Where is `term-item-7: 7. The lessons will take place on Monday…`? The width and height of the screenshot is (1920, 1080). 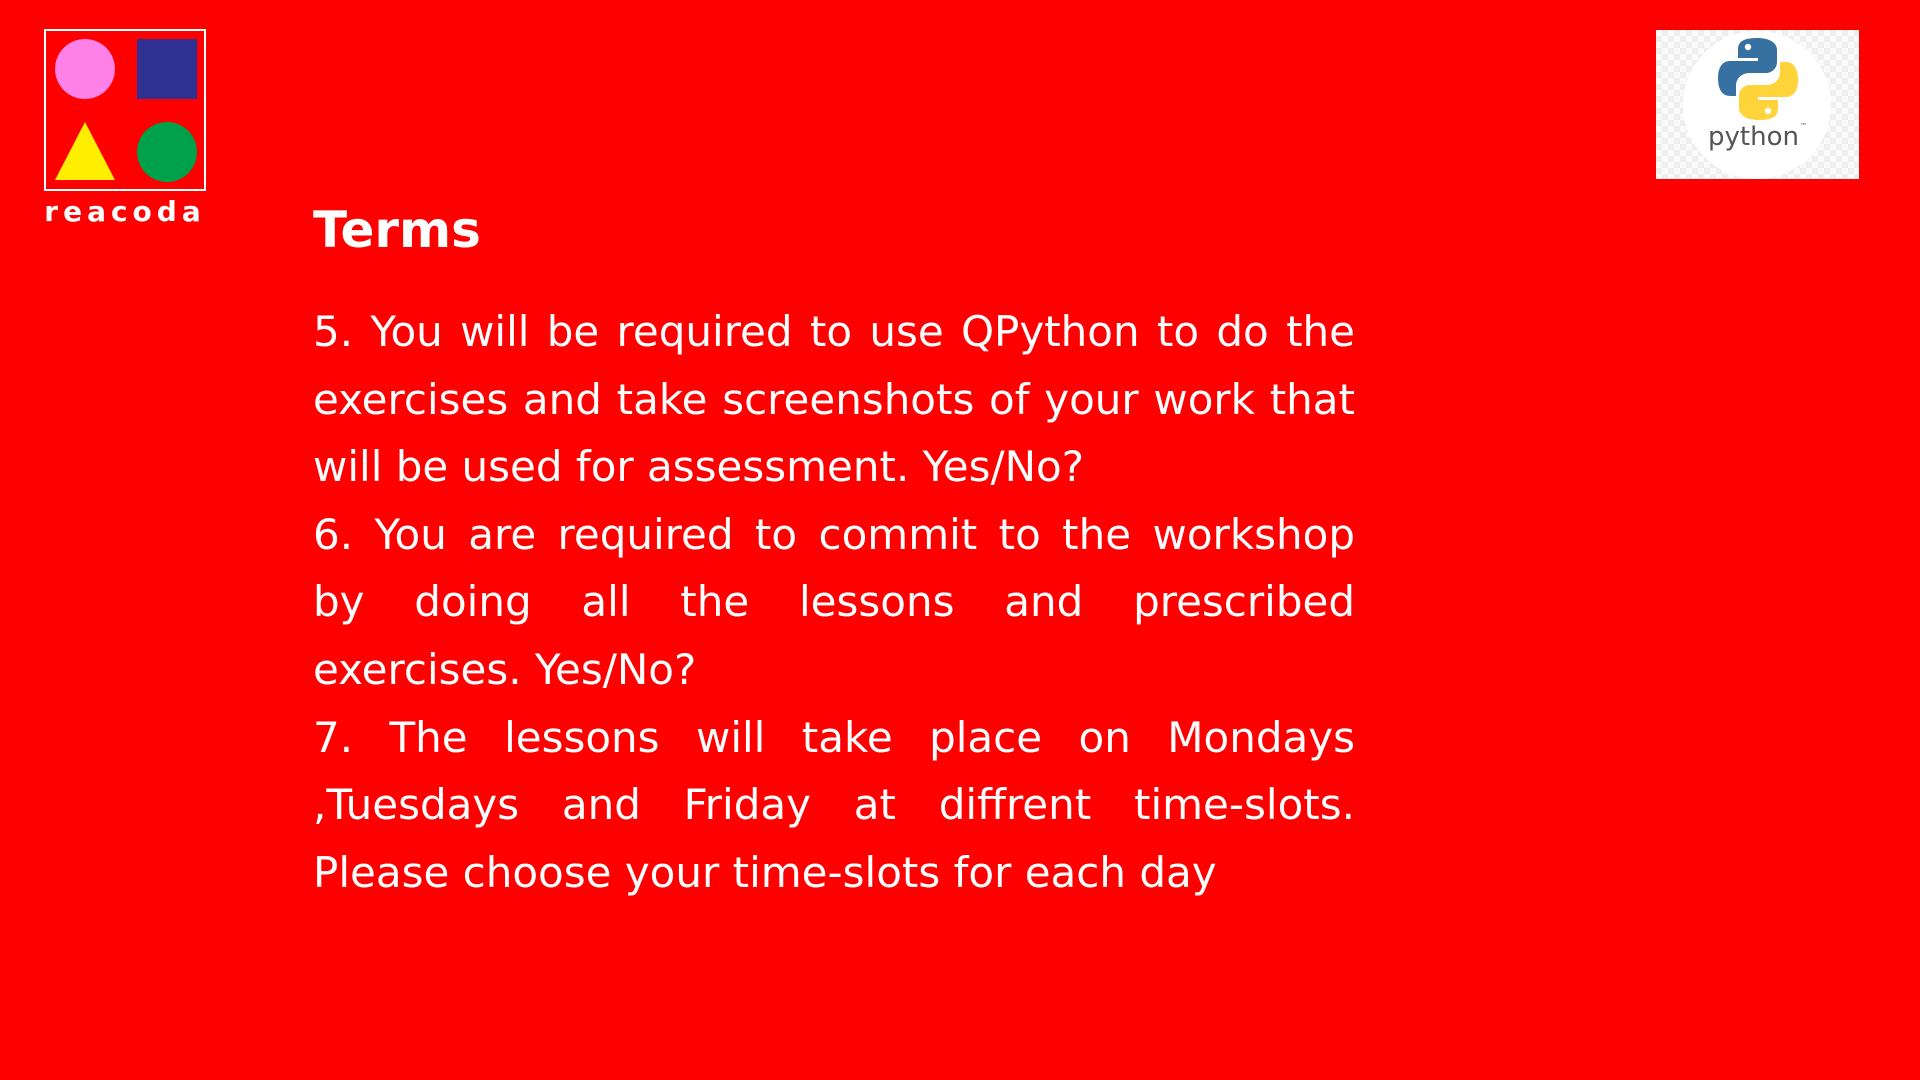
term-item-7: 7. The lessons will take place on Monday… is located at coordinates (834, 804).